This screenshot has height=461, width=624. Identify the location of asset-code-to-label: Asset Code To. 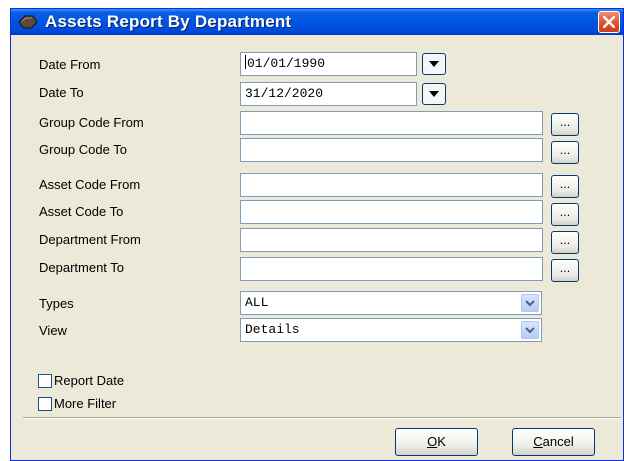
(81, 211).